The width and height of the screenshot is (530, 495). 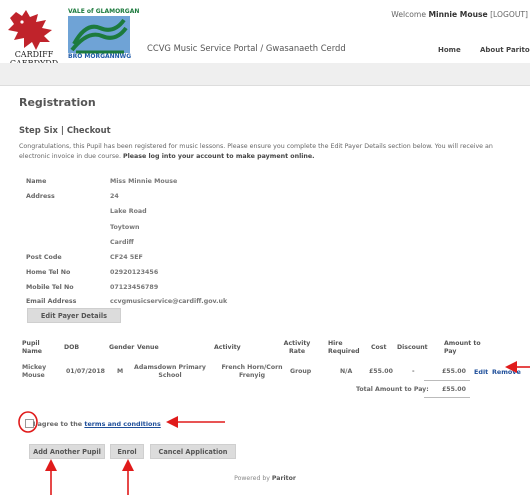 I want to click on annotation-circle, so click(x=28, y=422).